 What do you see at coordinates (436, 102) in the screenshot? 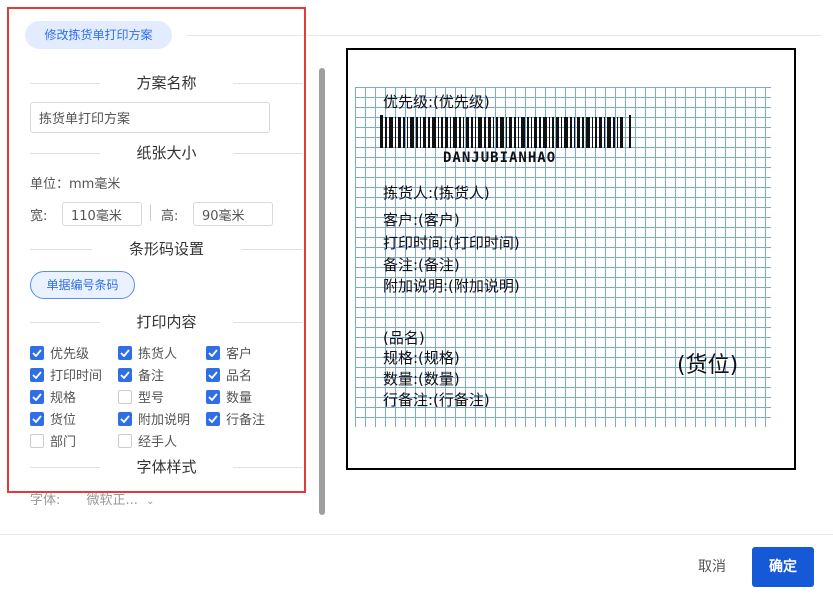
I see `preview-priority: 优先级:(优先级)` at bounding box center [436, 102].